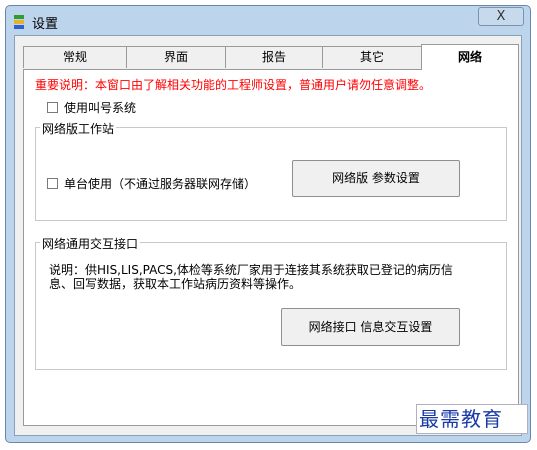  What do you see at coordinates (233, 85) in the screenshot?
I see `important-notice: 重要说明：本窗口由了解相关功能的工程师设置，普通用户请勿任意调整。` at bounding box center [233, 85].